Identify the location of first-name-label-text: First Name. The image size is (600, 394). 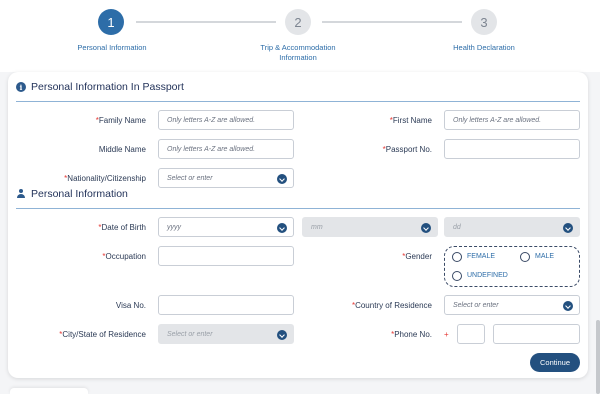
(412, 120).